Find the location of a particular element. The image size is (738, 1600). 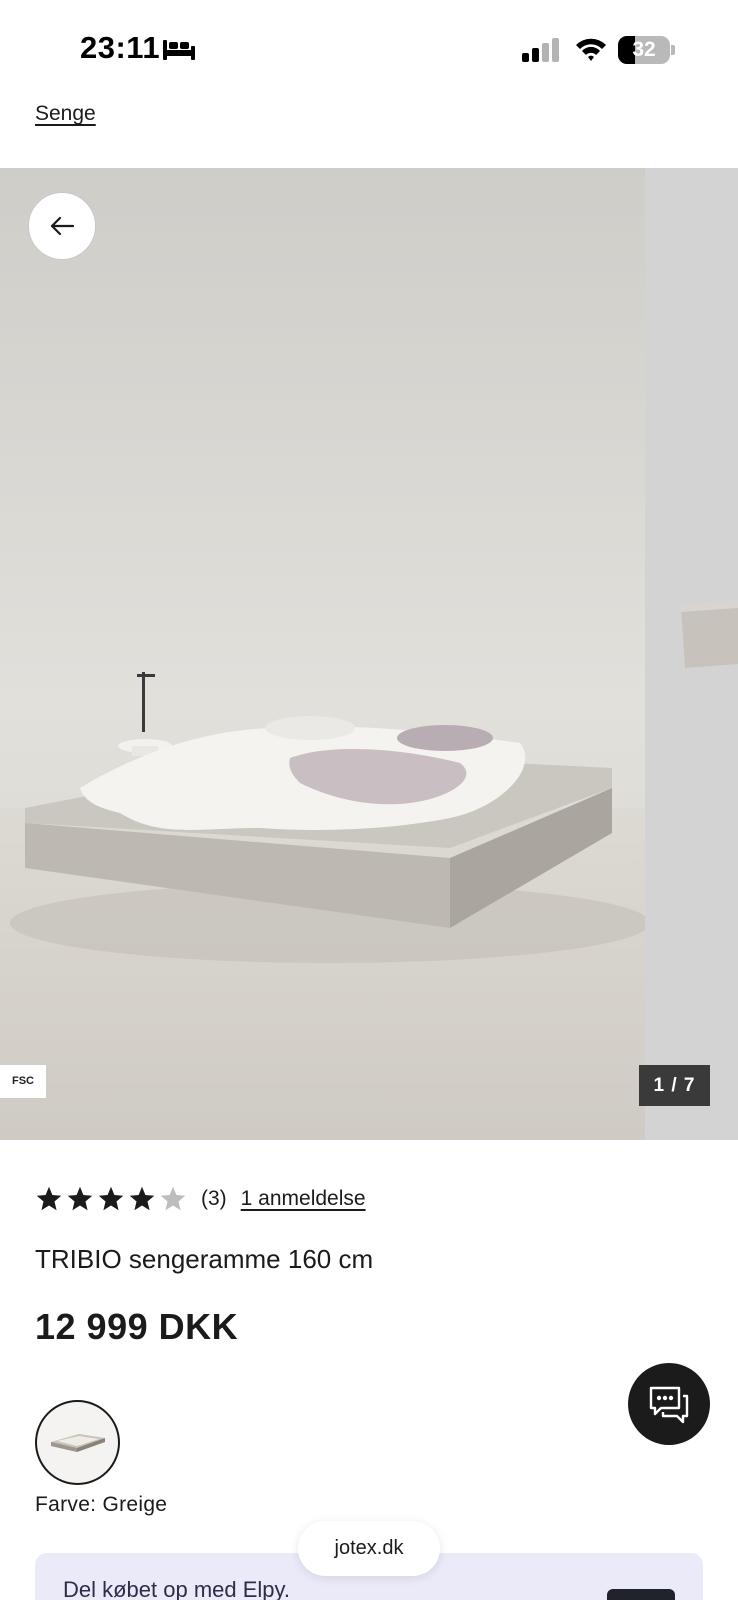

color-swatch-greige is located at coordinates (77, 1442).